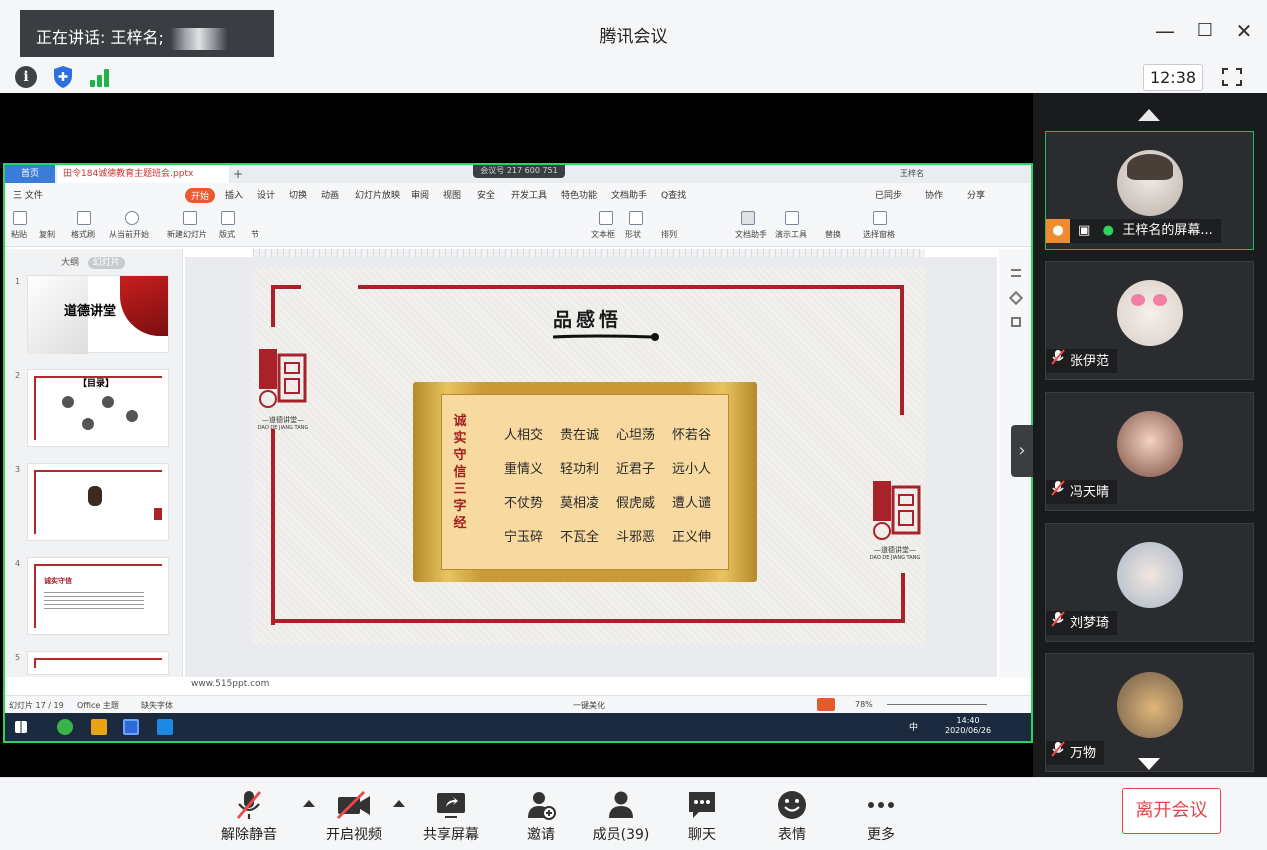  Describe the element at coordinates (26, 77) in the screenshot. I see `info-icon: i` at that location.